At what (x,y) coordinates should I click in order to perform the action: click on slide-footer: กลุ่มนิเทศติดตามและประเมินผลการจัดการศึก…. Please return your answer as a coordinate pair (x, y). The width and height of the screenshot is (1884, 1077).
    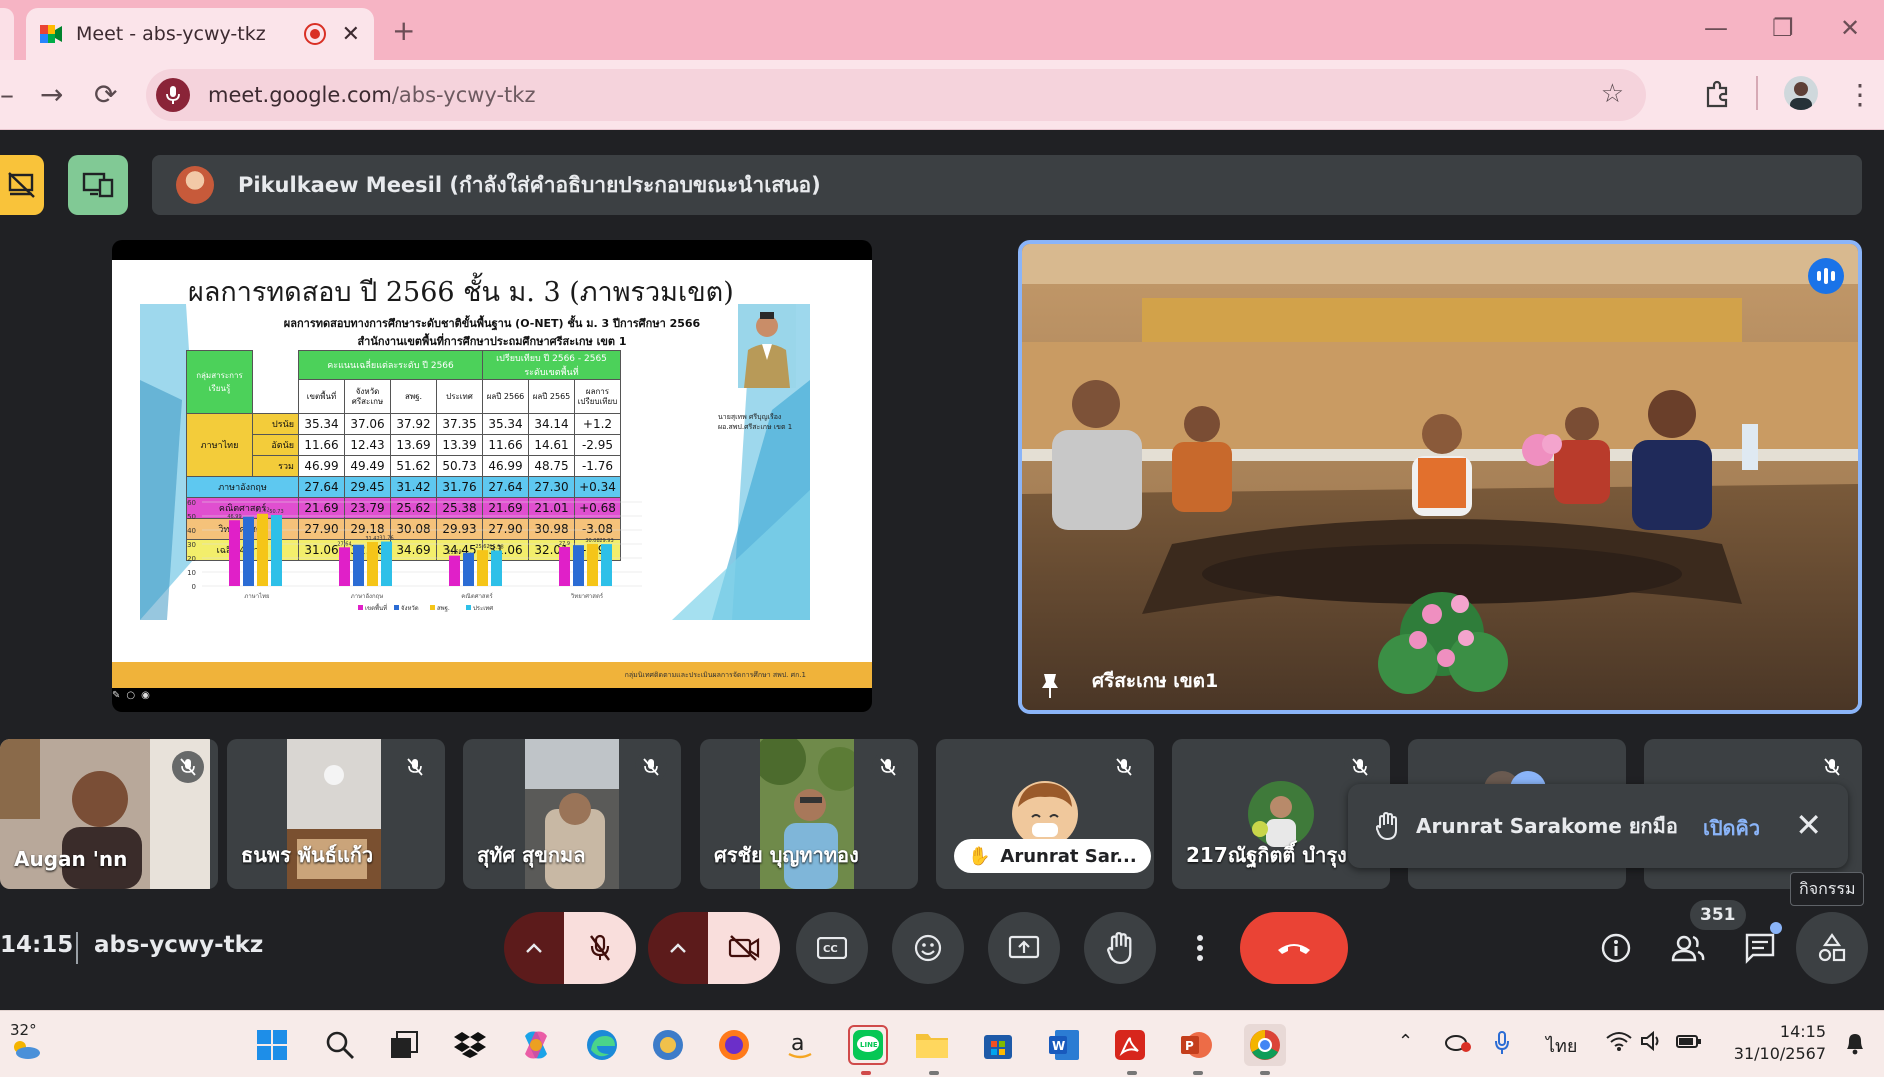
    Looking at the image, I should click on (492, 675).